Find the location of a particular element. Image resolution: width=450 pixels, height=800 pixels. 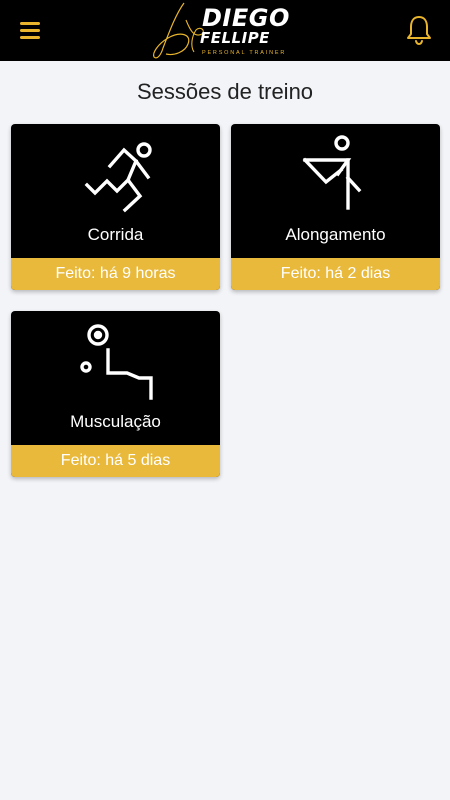

session-card-musculacao: Musculação Feito: há 5 dias is located at coordinates (115, 394).